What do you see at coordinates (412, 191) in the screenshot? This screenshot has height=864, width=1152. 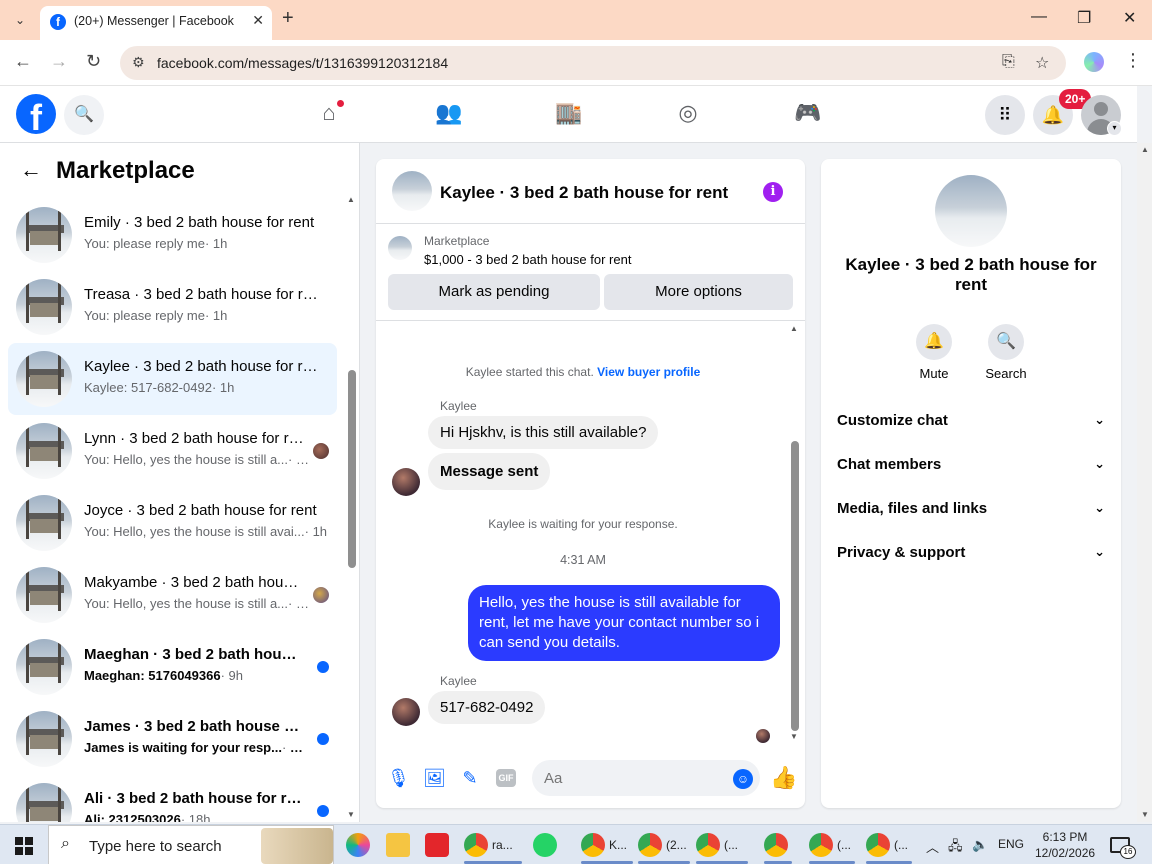 I see `chat-listing-avatar` at bounding box center [412, 191].